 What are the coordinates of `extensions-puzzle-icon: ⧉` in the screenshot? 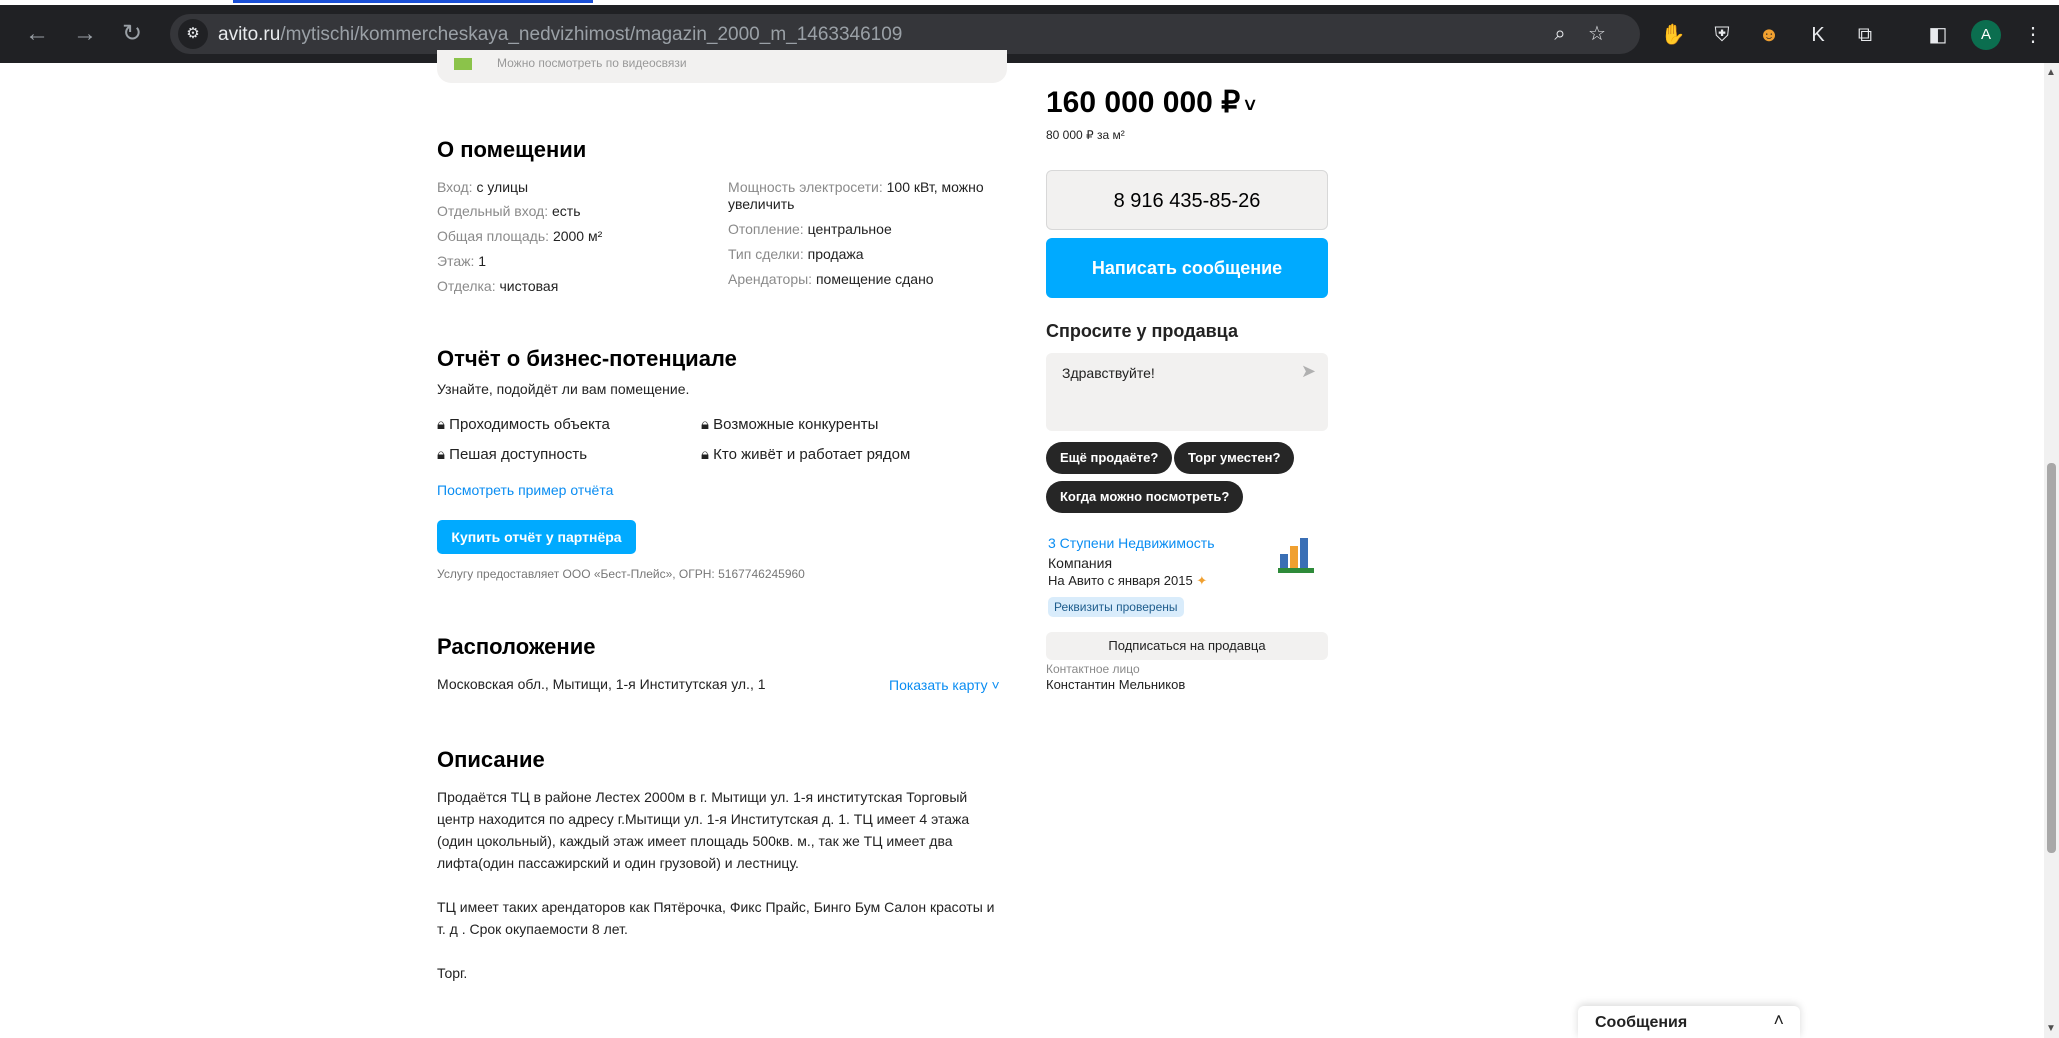 It's located at (1865, 35).